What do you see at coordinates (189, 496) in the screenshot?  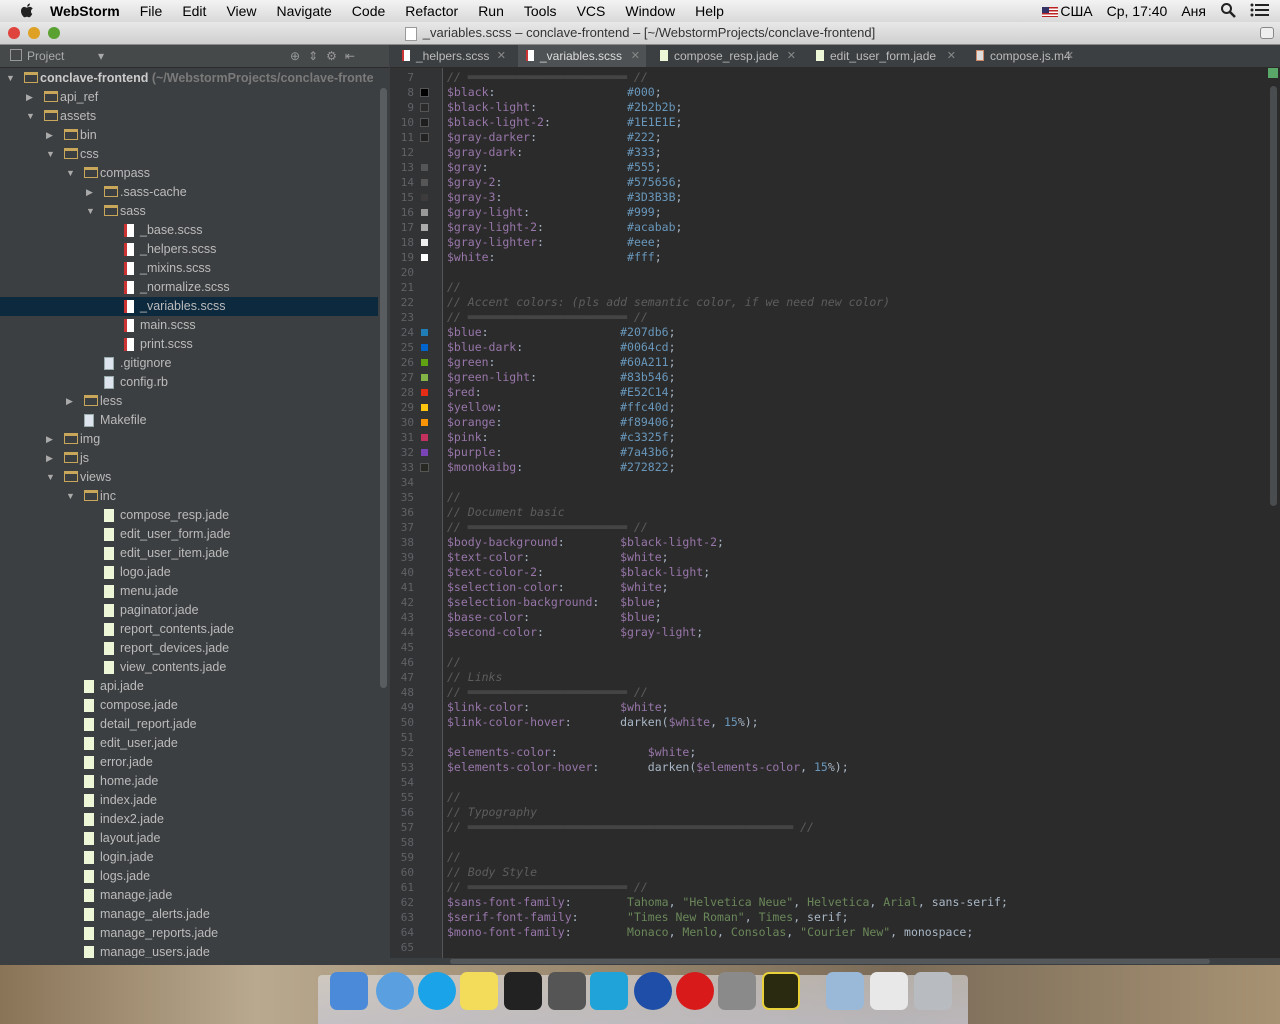 I see `tree-folder: ▼ inc` at bounding box center [189, 496].